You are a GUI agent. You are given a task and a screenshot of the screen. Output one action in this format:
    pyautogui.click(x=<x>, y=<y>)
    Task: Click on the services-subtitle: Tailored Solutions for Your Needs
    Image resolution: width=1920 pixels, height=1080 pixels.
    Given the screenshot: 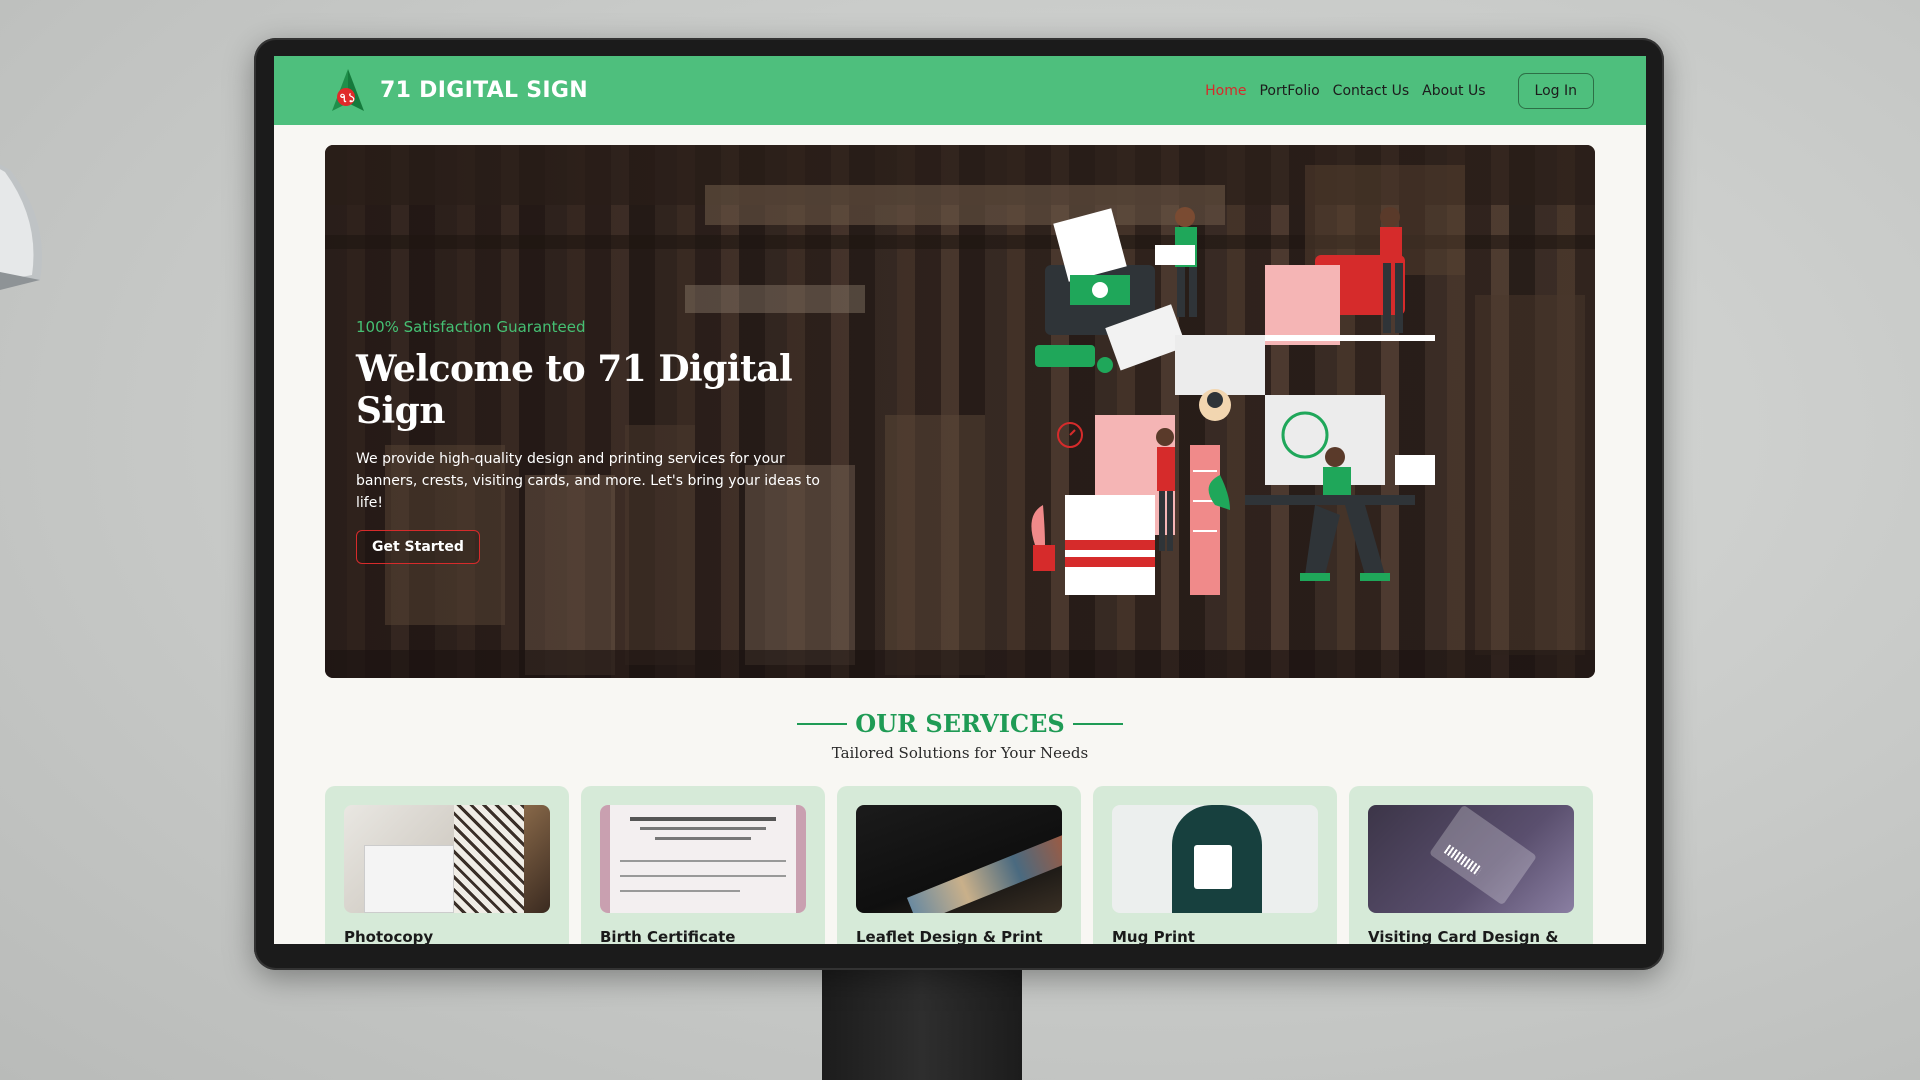 What is the action you would take?
    pyautogui.click(x=960, y=753)
    